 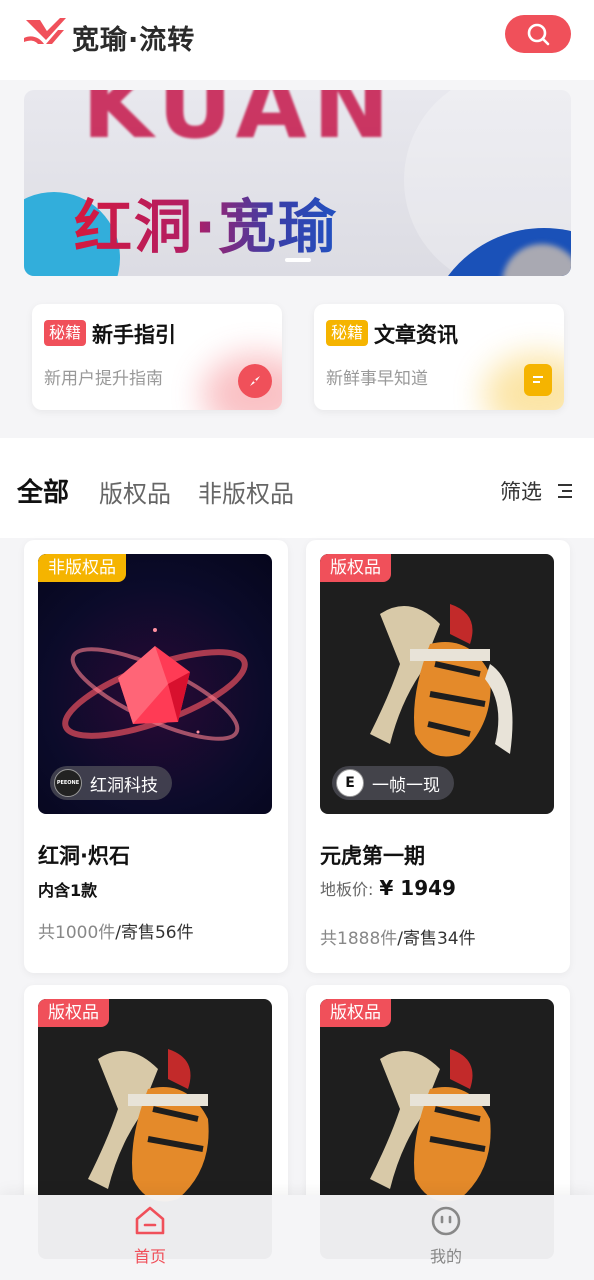 I want to click on creator-name: 一帧一现, so click(x=406, y=785).